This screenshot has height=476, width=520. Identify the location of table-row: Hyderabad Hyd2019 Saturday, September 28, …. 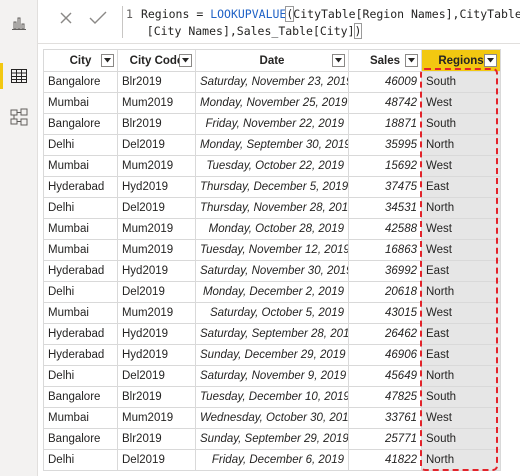
(272, 334).